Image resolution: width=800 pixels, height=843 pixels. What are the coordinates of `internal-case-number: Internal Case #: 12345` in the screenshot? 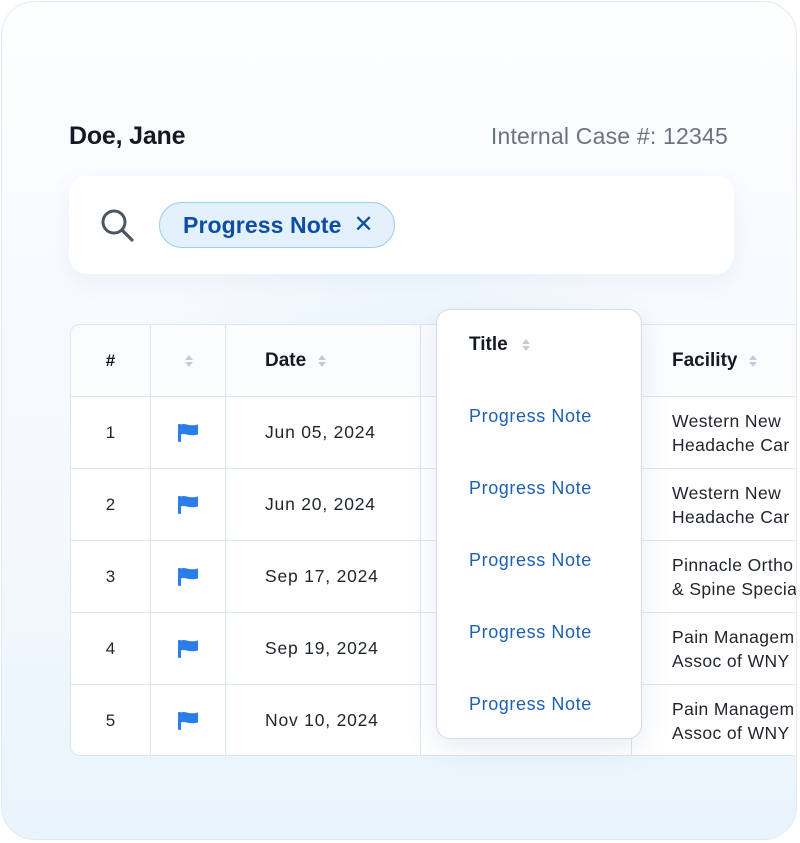 It's located at (609, 136).